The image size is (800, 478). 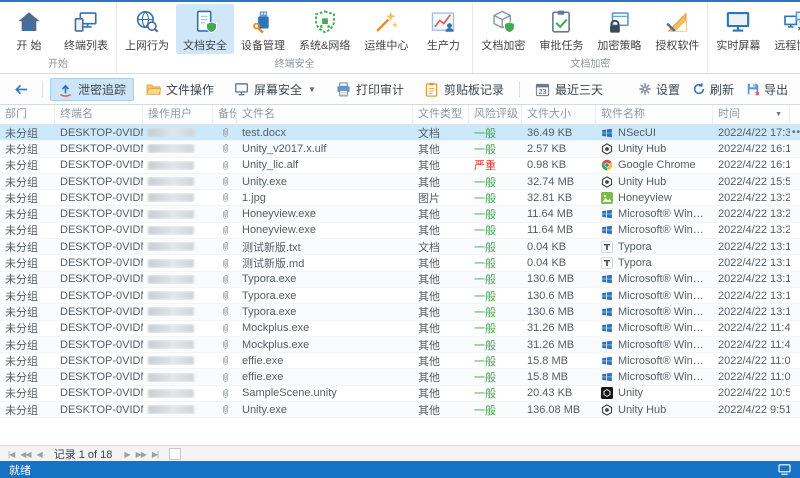 I want to click on cell-time: 2022/4/22 16:16:25, so click(x=754, y=165).